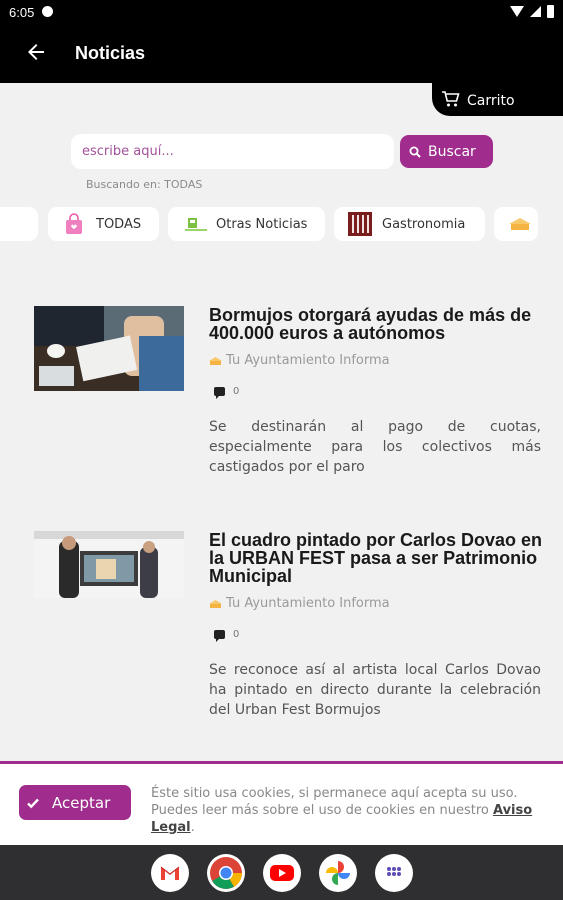  I want to click on cutlery-icon, so click(360, 224).